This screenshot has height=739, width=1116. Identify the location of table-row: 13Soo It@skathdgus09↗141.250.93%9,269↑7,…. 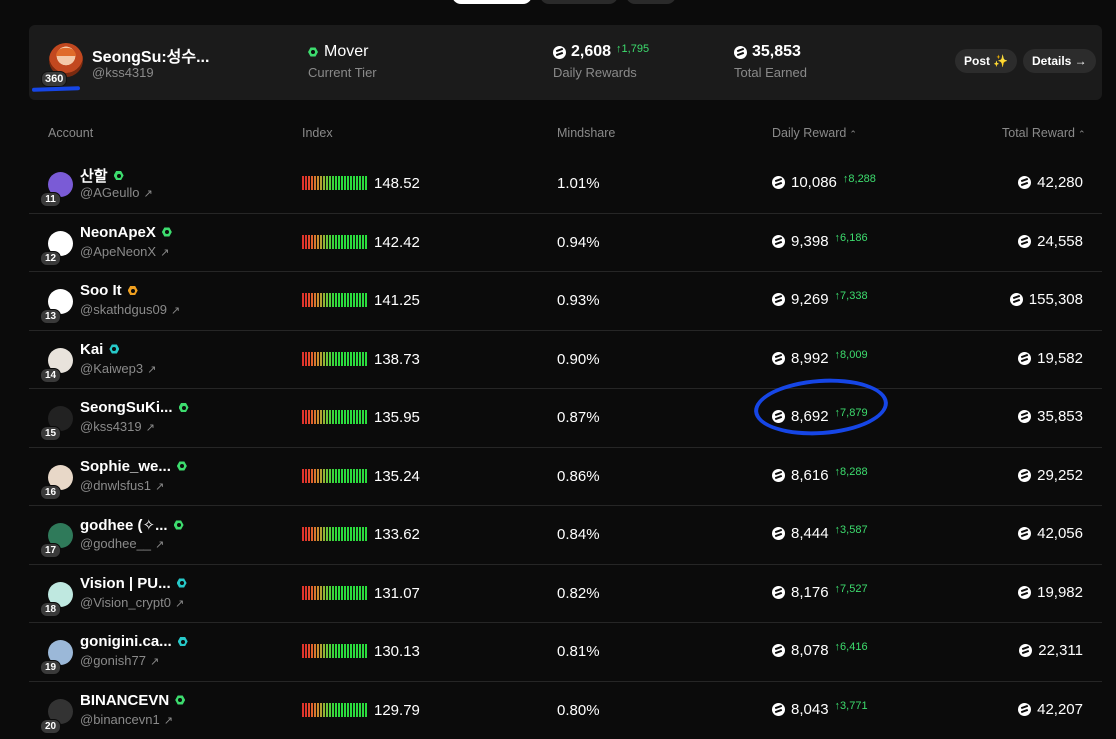
(565, 301).